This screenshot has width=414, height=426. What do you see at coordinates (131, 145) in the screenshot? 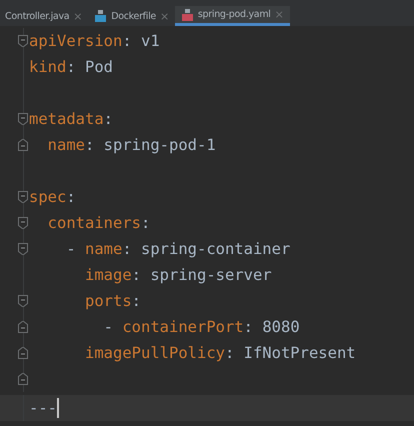
I see `code-line: name: spring-pod-1` at bounding box center [131, 145].